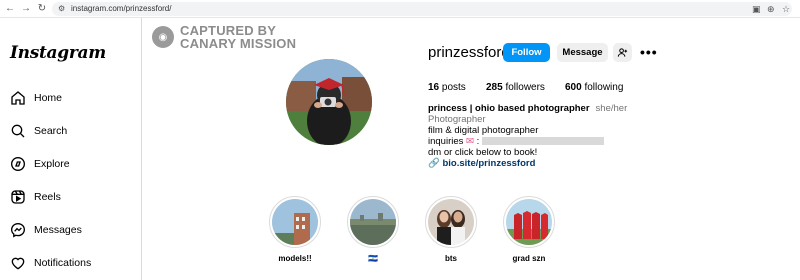 Image resolution: width=800 pixels, height=280 pixels. I want to click on compass-icon, so click(18, 164).